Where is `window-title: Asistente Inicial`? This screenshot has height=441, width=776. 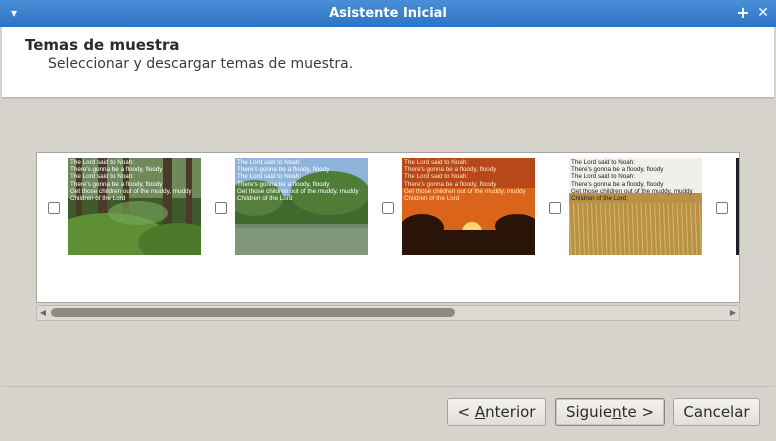 window-title: Asistente Inicial is located at coordinates (388, 13).